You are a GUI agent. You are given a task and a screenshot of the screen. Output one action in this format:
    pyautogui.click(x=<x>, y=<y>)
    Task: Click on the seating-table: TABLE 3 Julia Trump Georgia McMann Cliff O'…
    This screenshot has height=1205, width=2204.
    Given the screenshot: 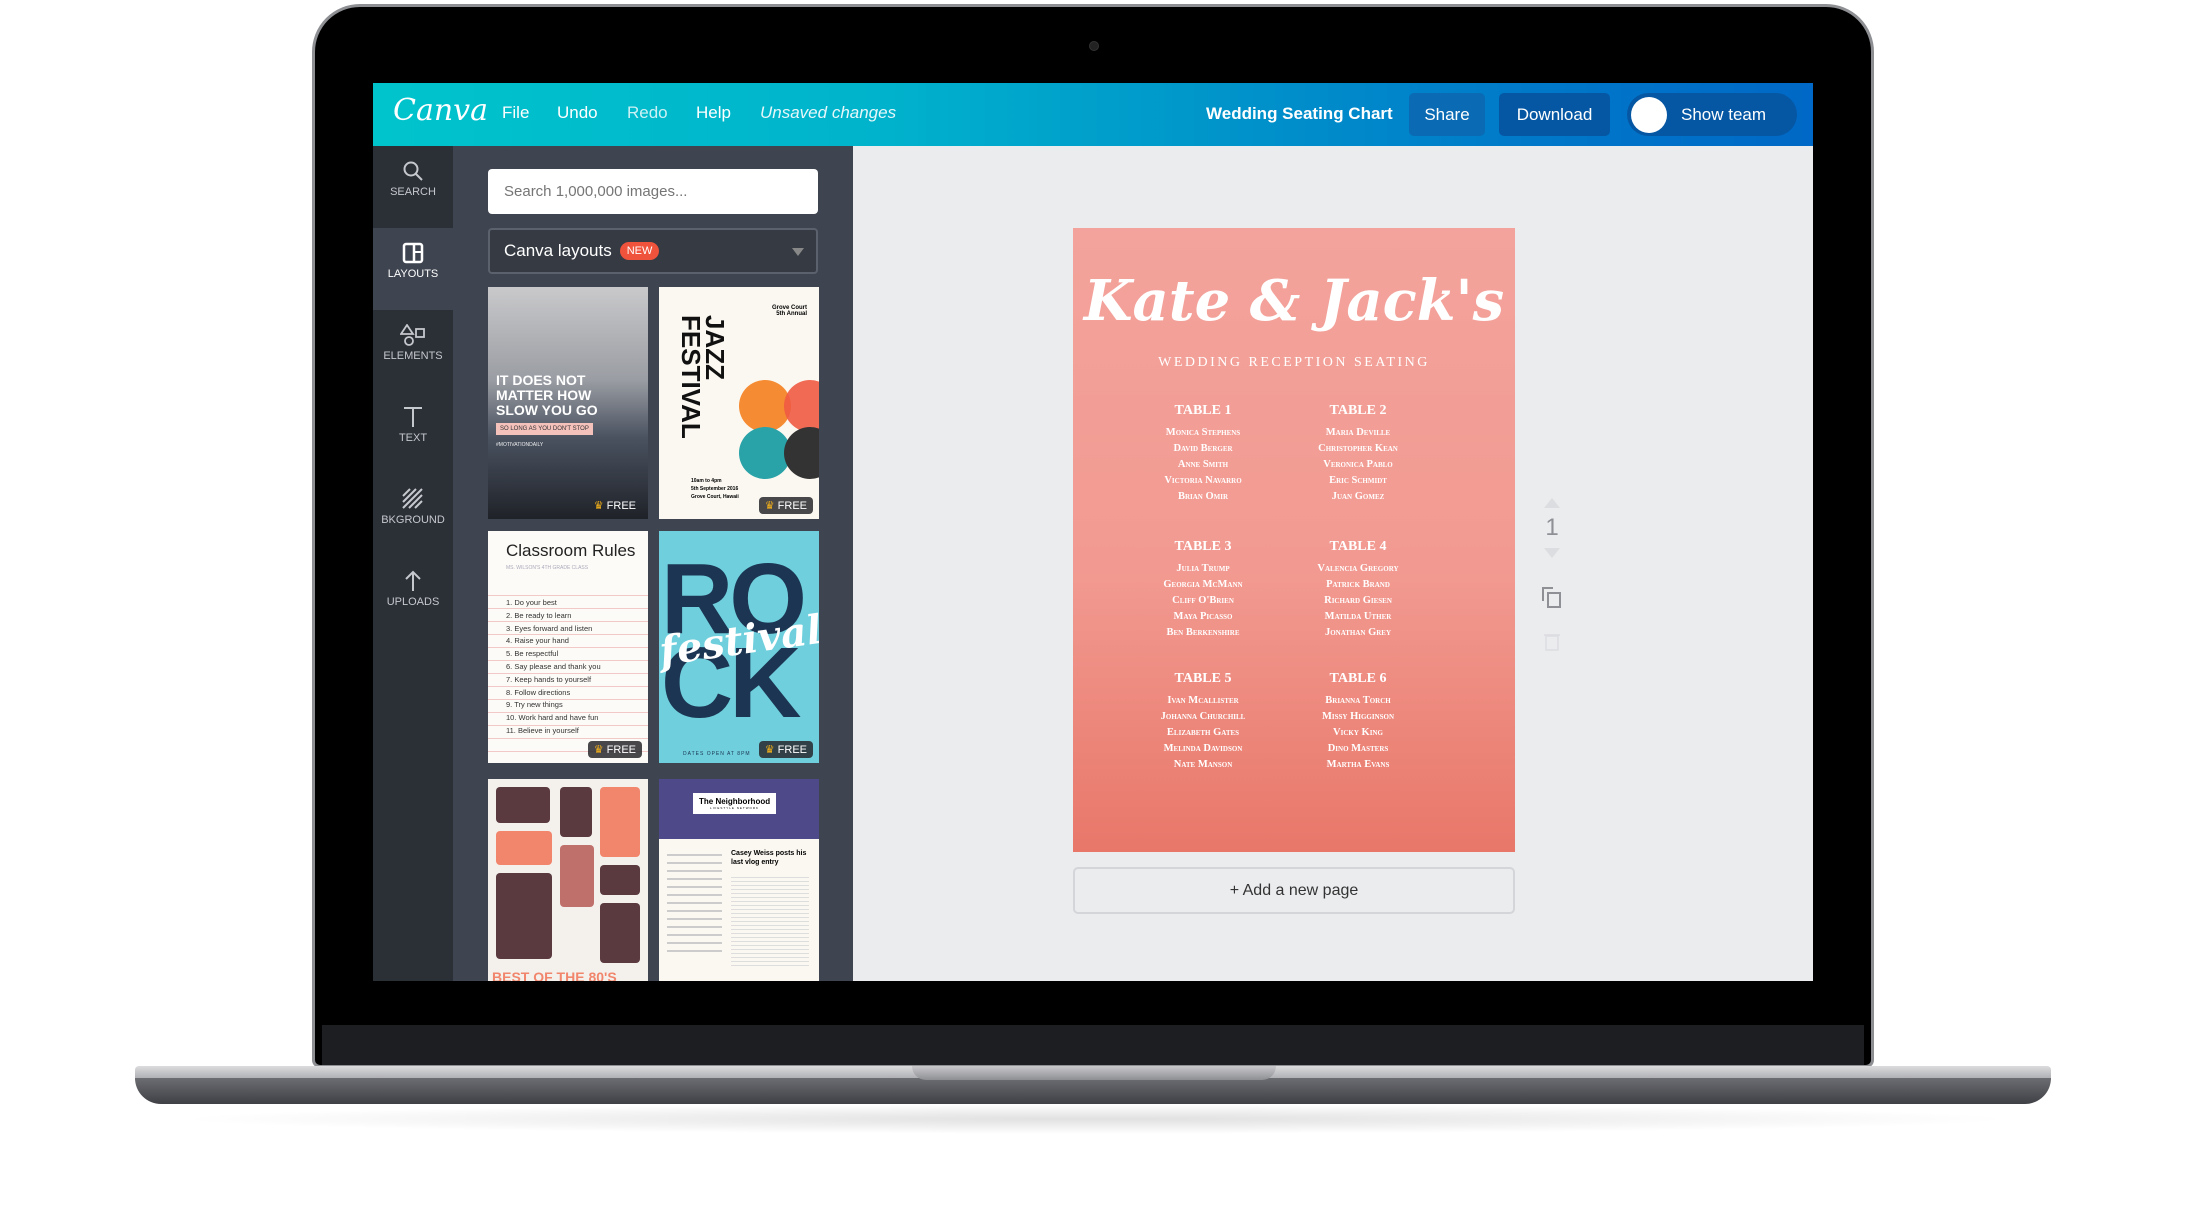 What is the action you would take?
    pyautogui.click(x=1203, y=590)
    